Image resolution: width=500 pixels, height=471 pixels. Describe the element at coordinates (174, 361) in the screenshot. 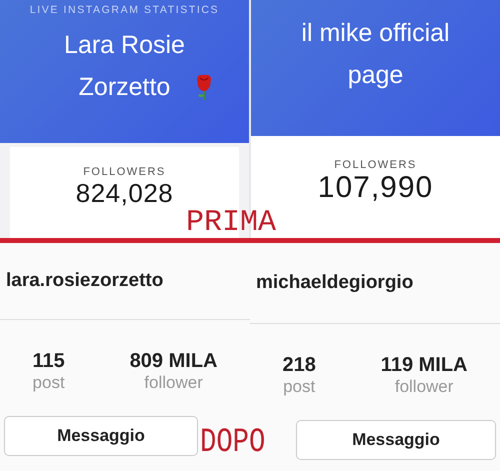

I see `follower-count: 809 MILA` at that location.